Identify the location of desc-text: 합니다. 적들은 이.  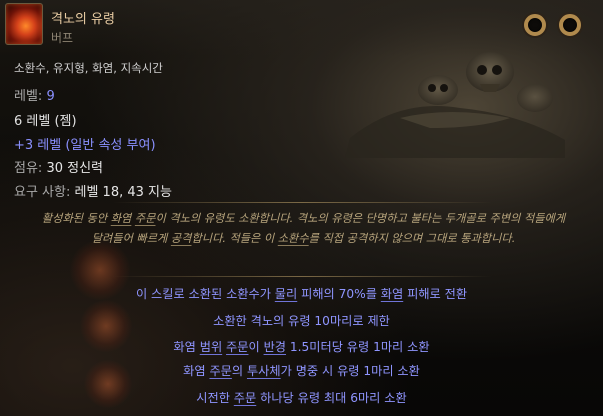
(234, 238).